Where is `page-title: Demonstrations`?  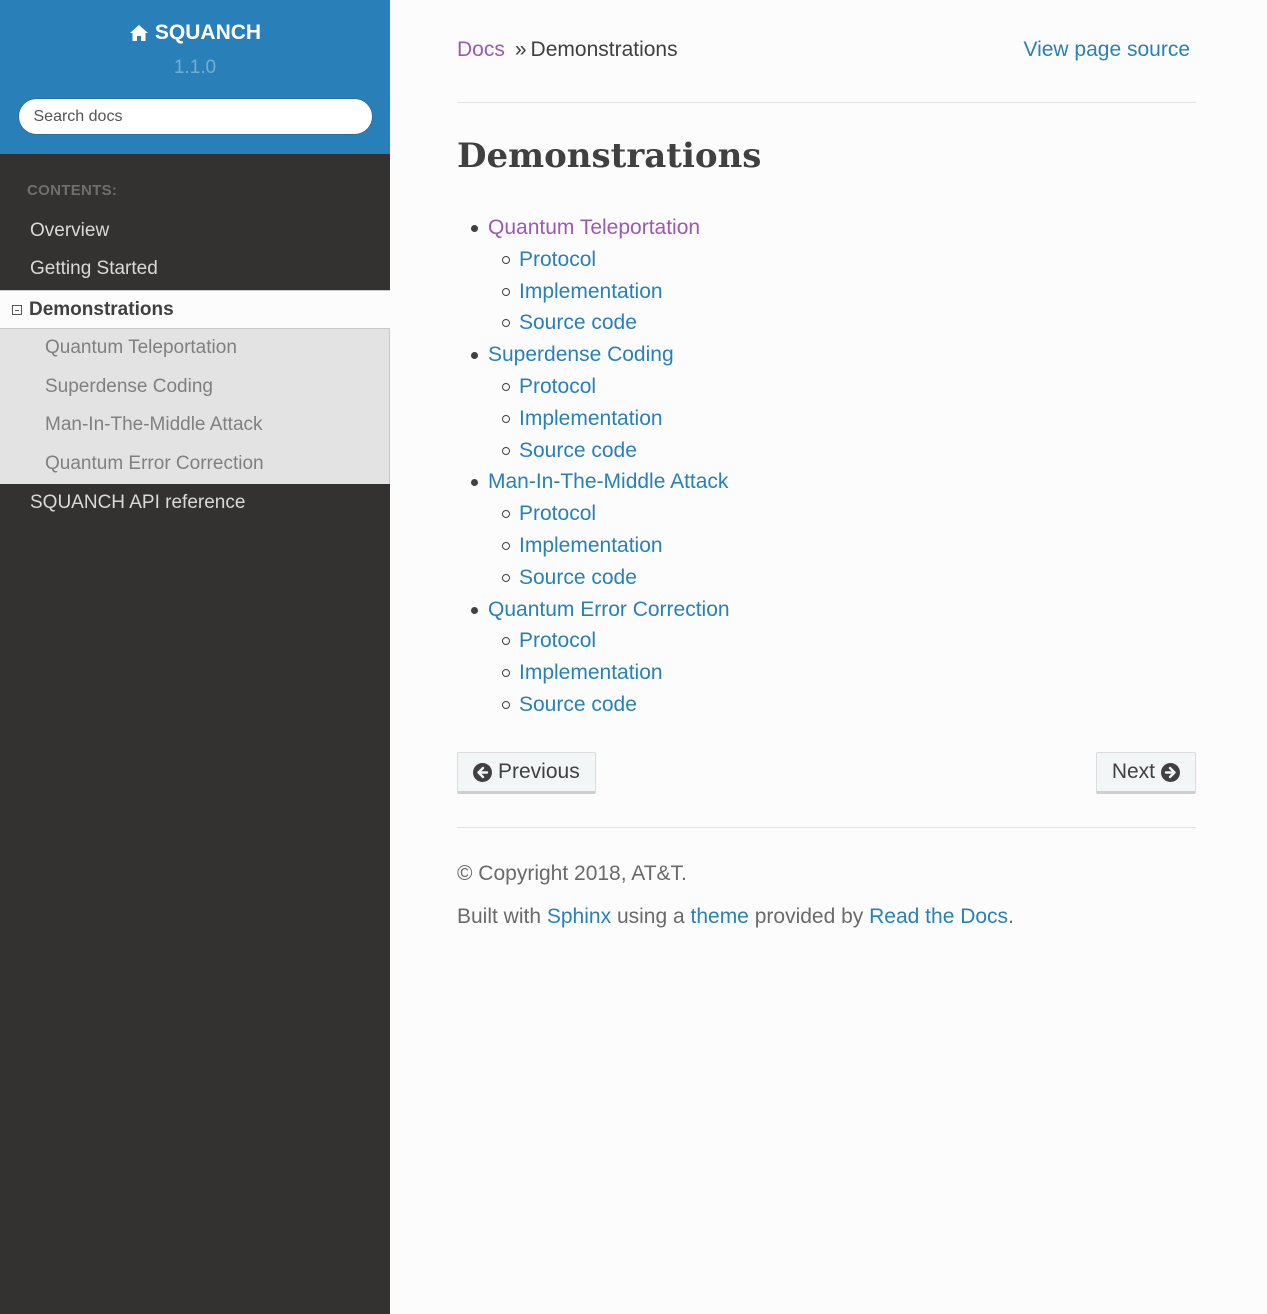
page-title: Demonstrations is located at coordinates (609, 156).